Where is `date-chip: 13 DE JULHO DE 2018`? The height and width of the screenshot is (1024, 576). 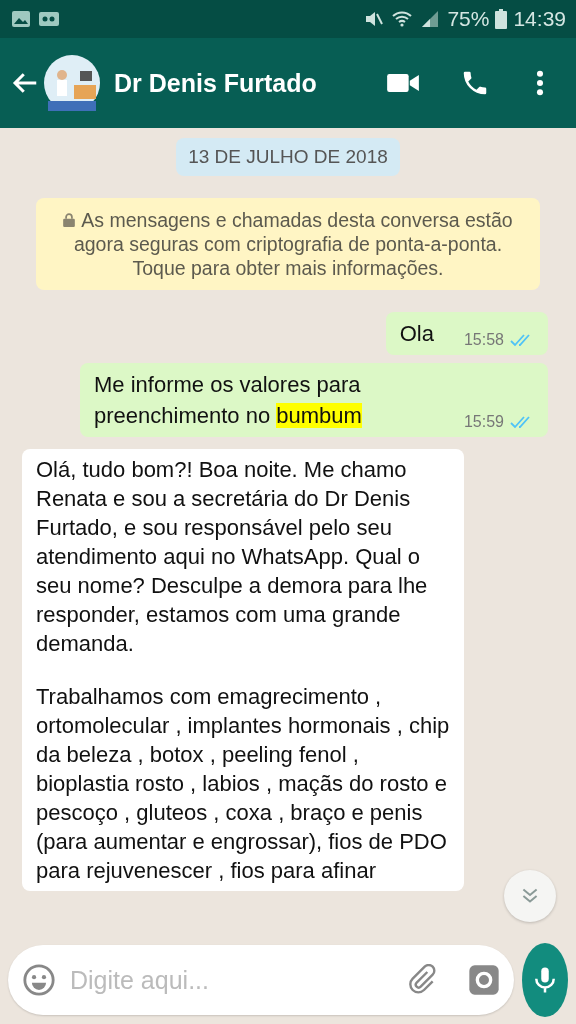 date-chip: 13 DE JULHO DE 2018 is located at coordinates (288, 157).